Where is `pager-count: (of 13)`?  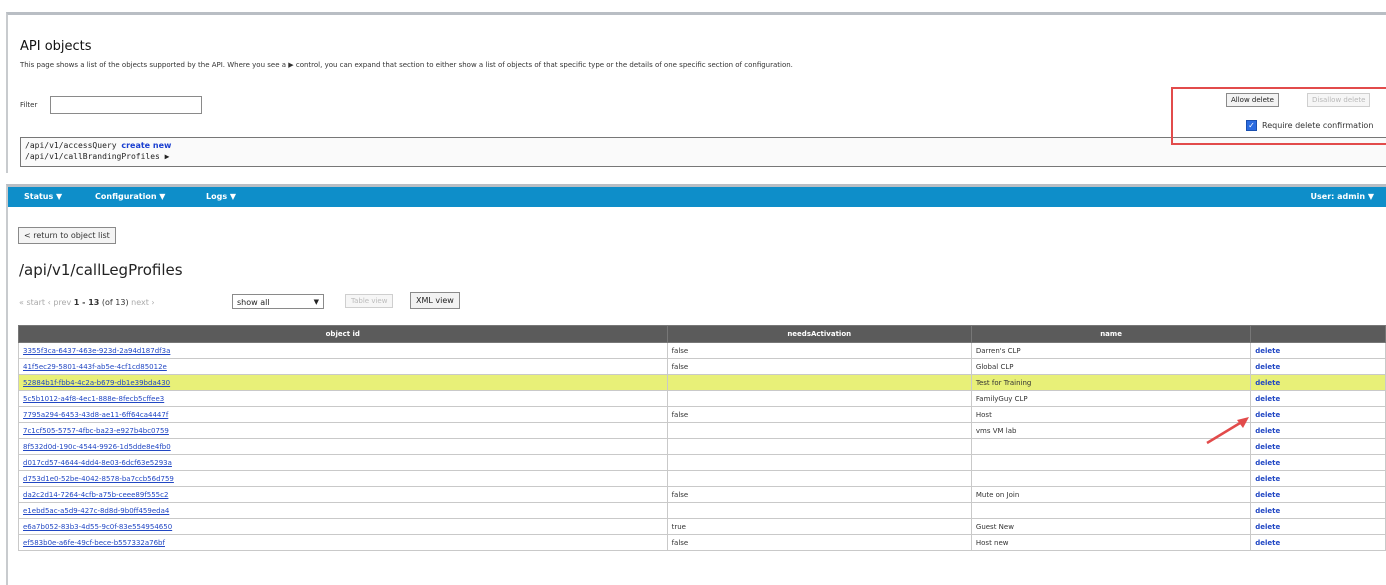
pager-count: (of 13) is located at coordinates (115, 302).